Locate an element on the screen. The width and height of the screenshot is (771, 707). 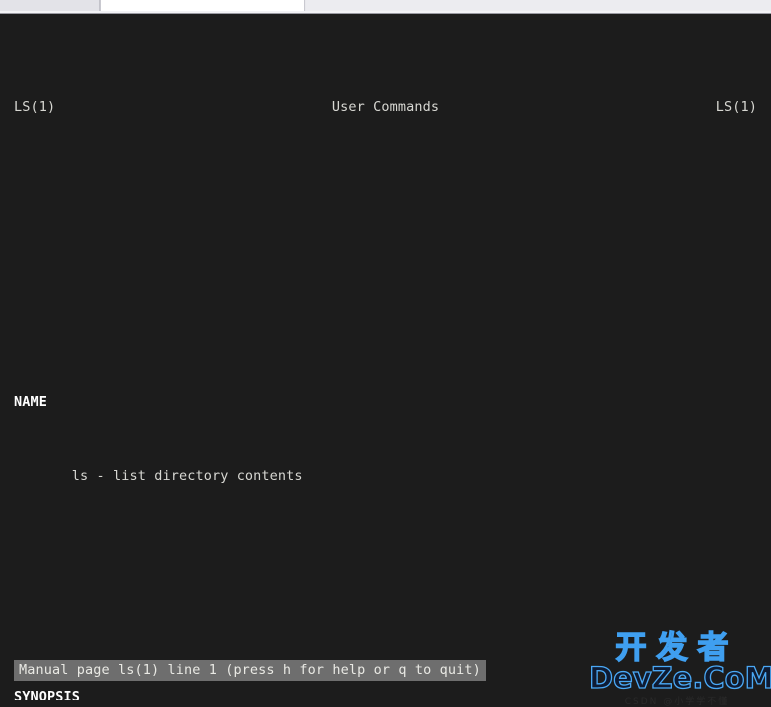
browser-tab-strip is located at coordinates (385, 5).